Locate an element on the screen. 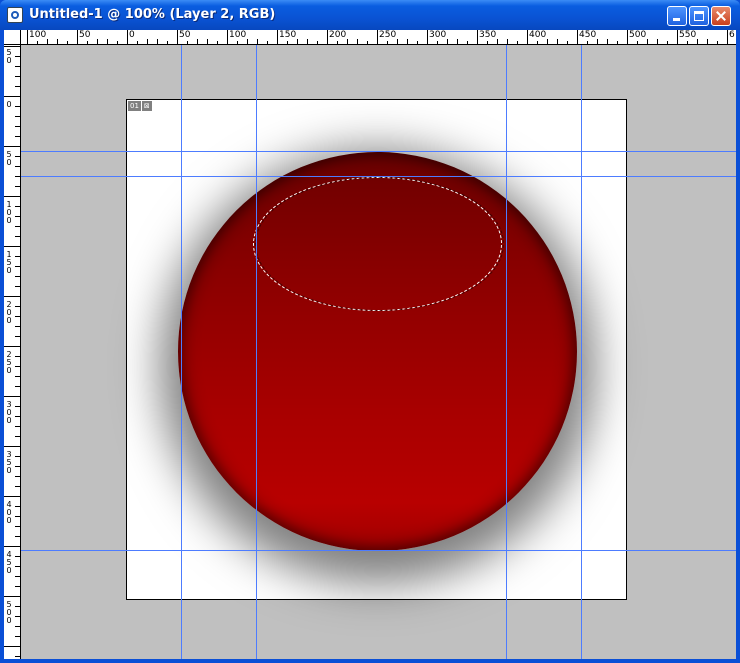 This screenshot has height=663, width=740. ruler-label: 500 is located at coordinates (638, 35).